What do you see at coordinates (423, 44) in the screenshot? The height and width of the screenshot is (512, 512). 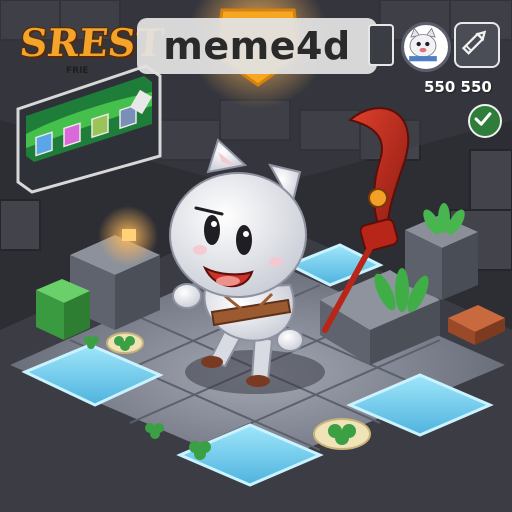 I see `cat-avatar-icon` at bounding box center [423, 44].